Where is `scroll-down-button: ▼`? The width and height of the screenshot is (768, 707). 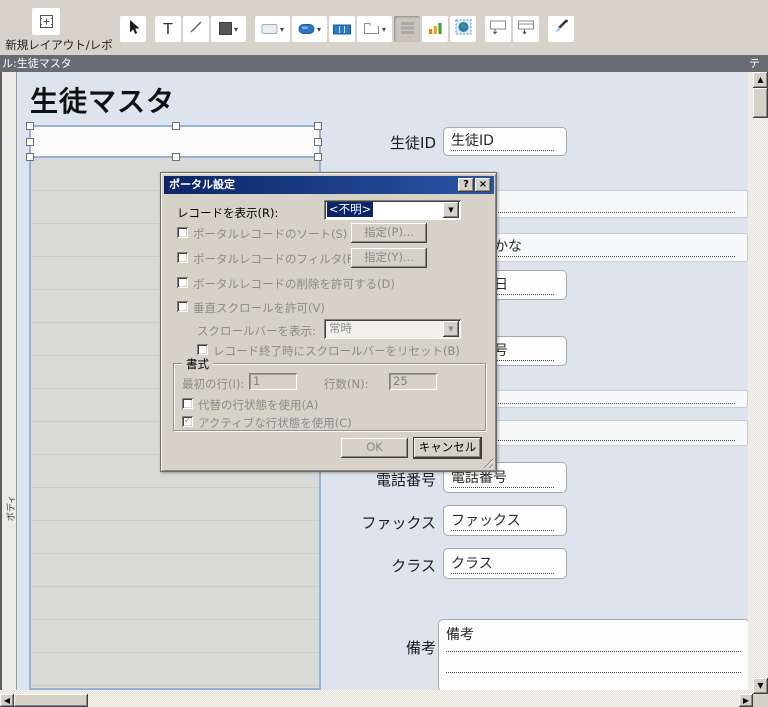
scroll-down-button: ▼ is located at coordinates (760, 686).